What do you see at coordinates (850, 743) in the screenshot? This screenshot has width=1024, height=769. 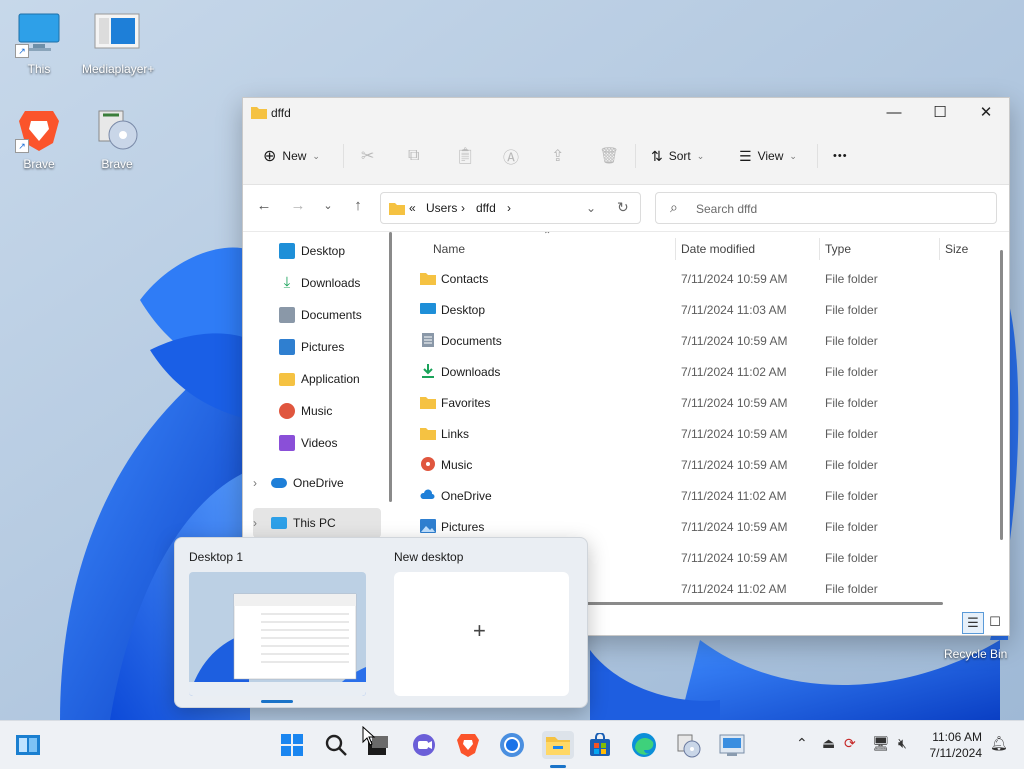 I see `security-alert-icon: ⟳` at bounding box center [850, 743].